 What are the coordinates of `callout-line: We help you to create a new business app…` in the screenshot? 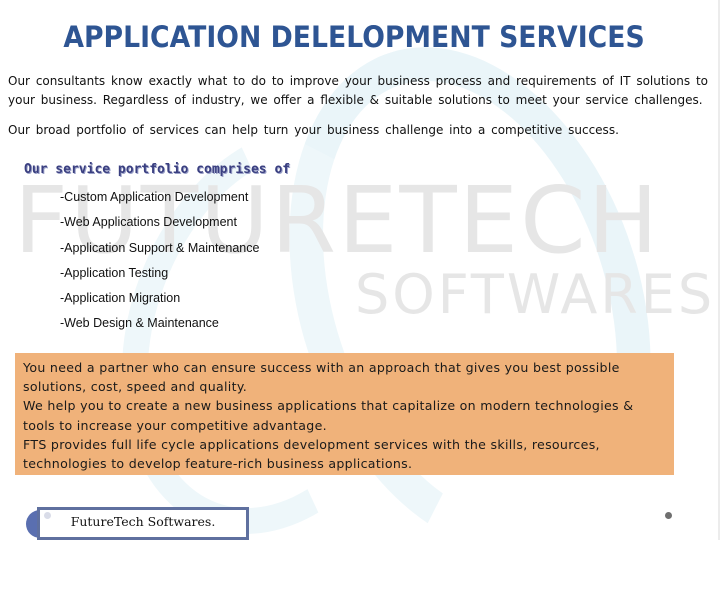 It's located at (328, 415).